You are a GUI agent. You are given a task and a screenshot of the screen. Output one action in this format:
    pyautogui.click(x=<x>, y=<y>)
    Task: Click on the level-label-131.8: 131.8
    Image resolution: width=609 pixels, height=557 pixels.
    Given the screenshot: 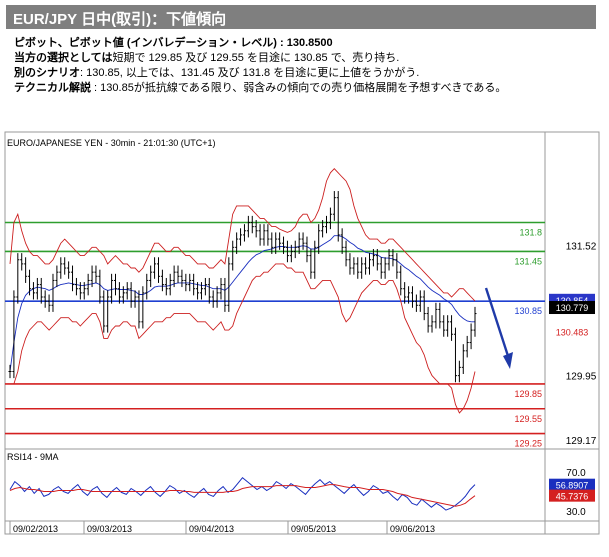 What is the action you would take?
    pyautogui.click(x=530, y=233)
    